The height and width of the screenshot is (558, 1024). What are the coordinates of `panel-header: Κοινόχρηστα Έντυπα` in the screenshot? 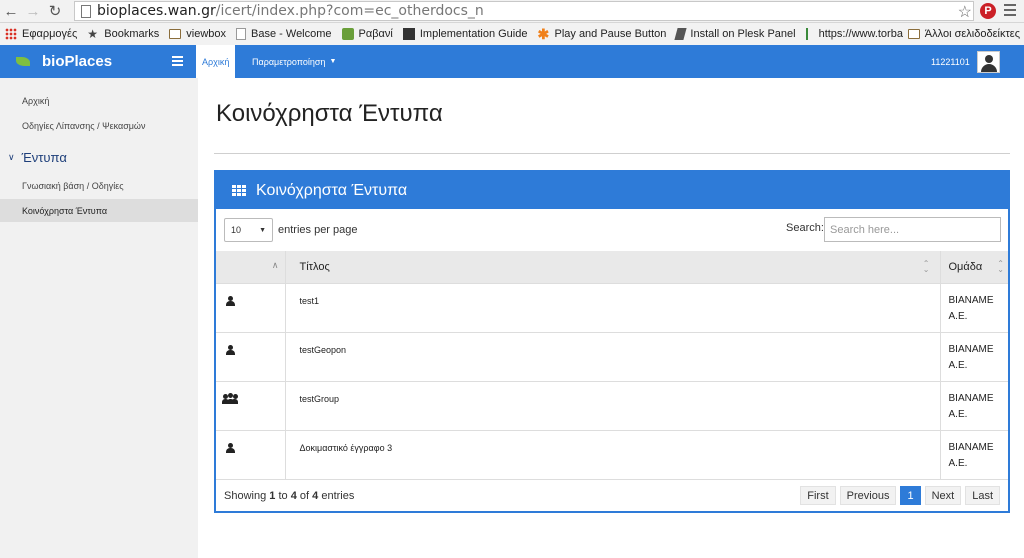 It's located at (612, 190).